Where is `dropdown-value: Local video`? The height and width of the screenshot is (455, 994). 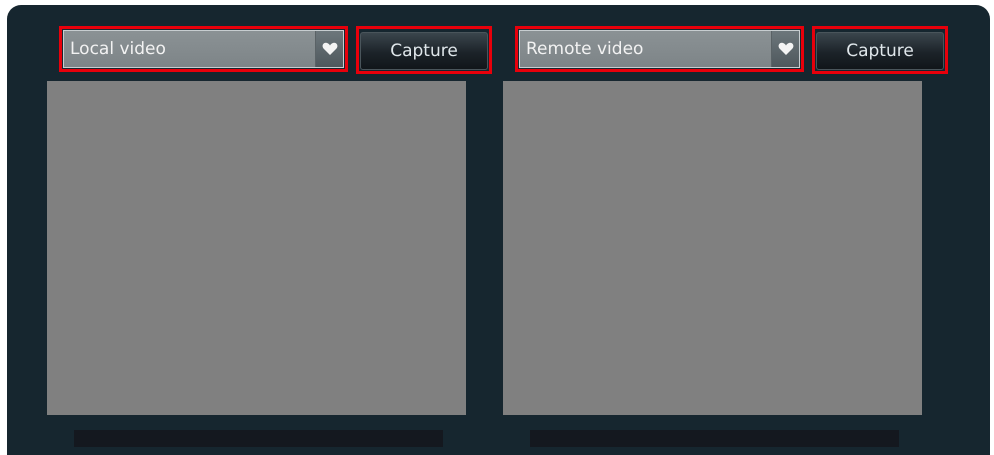
dropdown-value: Local video is located at coordinates (118, 49).